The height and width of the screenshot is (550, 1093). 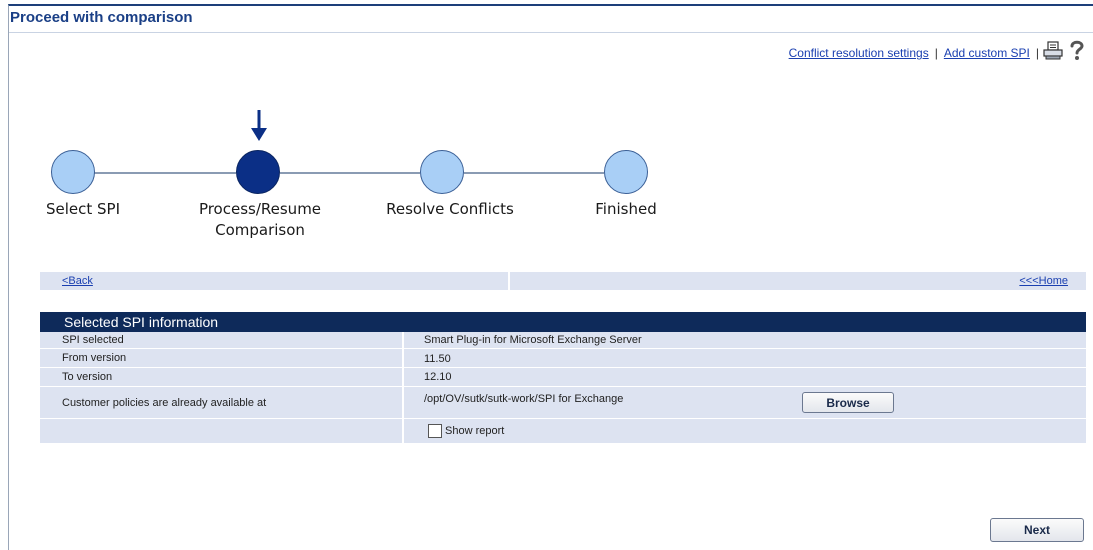 I want to click on help-icon, so click(x=1077, y=50).